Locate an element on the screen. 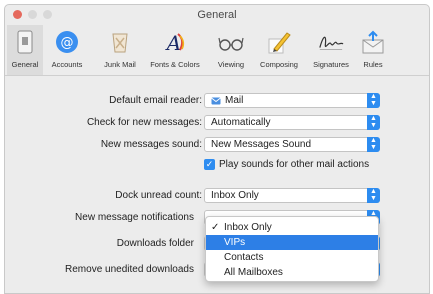 The image size is (433, 294). messages-sound-popup: New Messages Sound ▲ ▼ is located at coordinates (292, 144).